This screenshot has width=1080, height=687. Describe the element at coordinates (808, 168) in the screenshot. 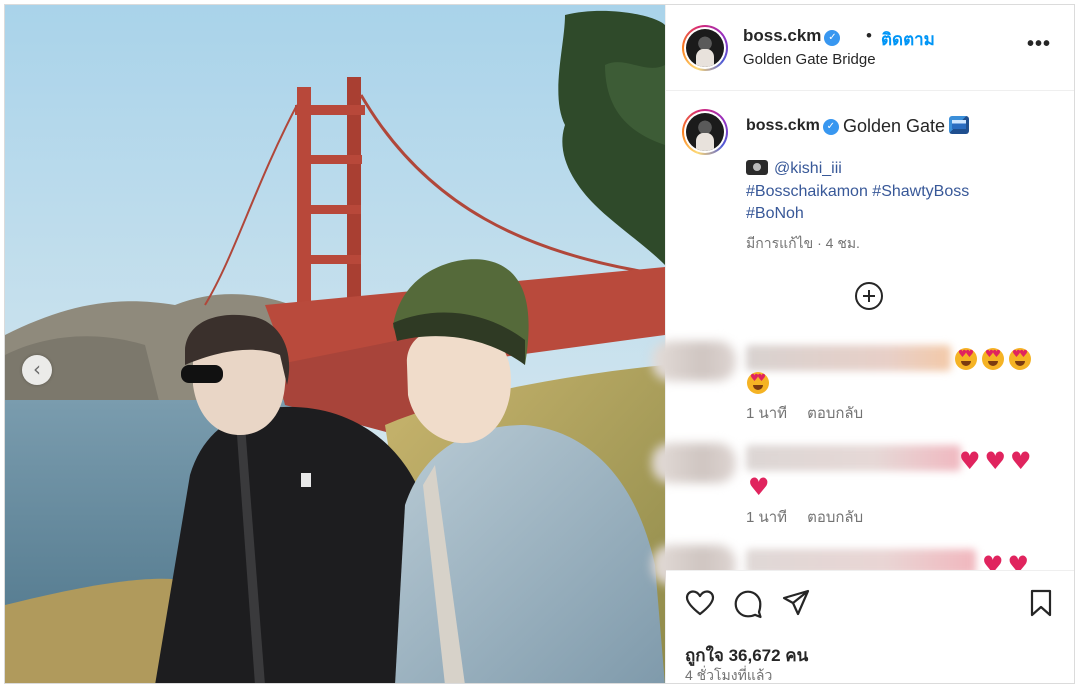

I see `credit-mention-link: @kishi_iii` at that location.